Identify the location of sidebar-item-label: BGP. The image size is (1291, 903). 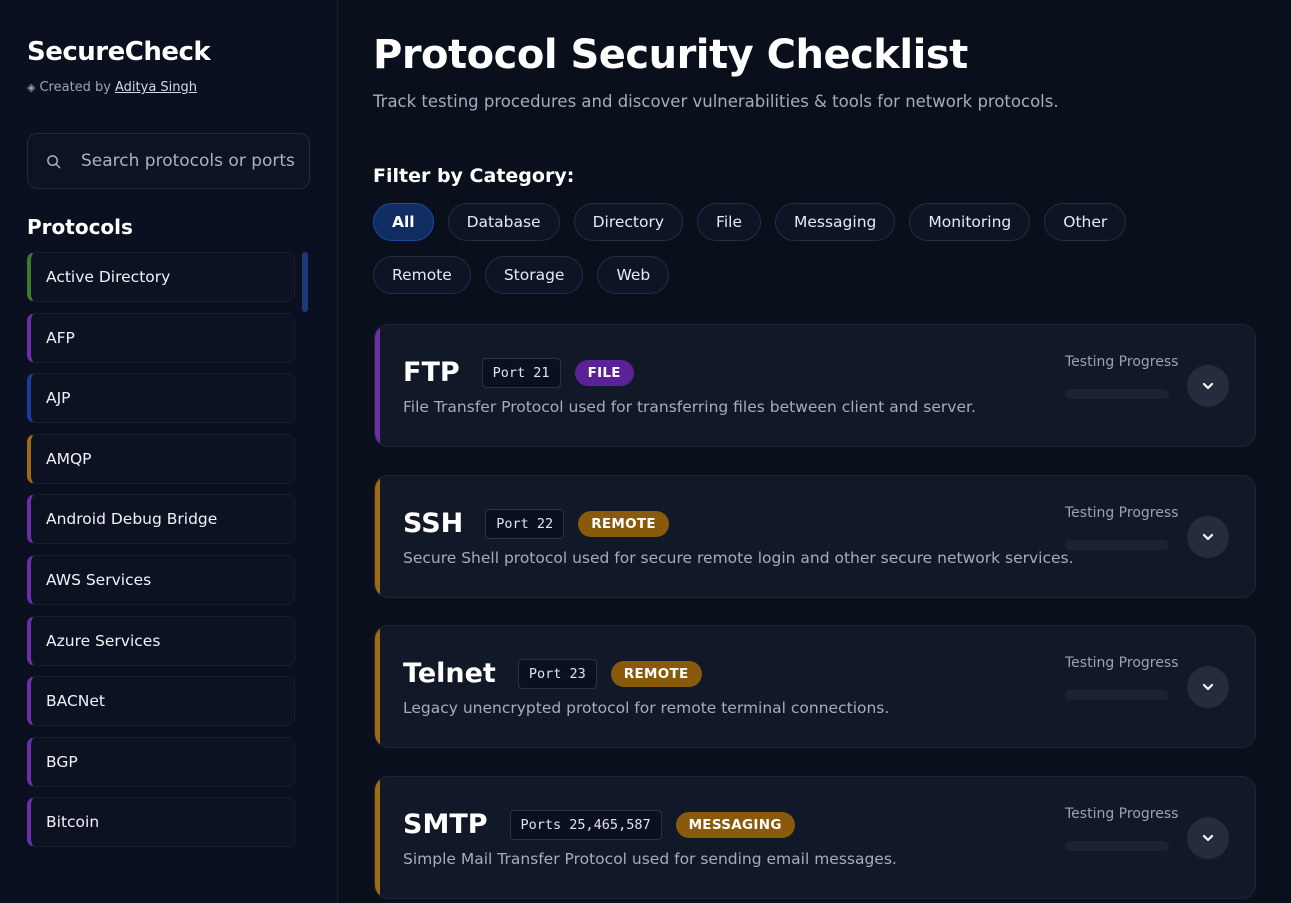
(62, 761).